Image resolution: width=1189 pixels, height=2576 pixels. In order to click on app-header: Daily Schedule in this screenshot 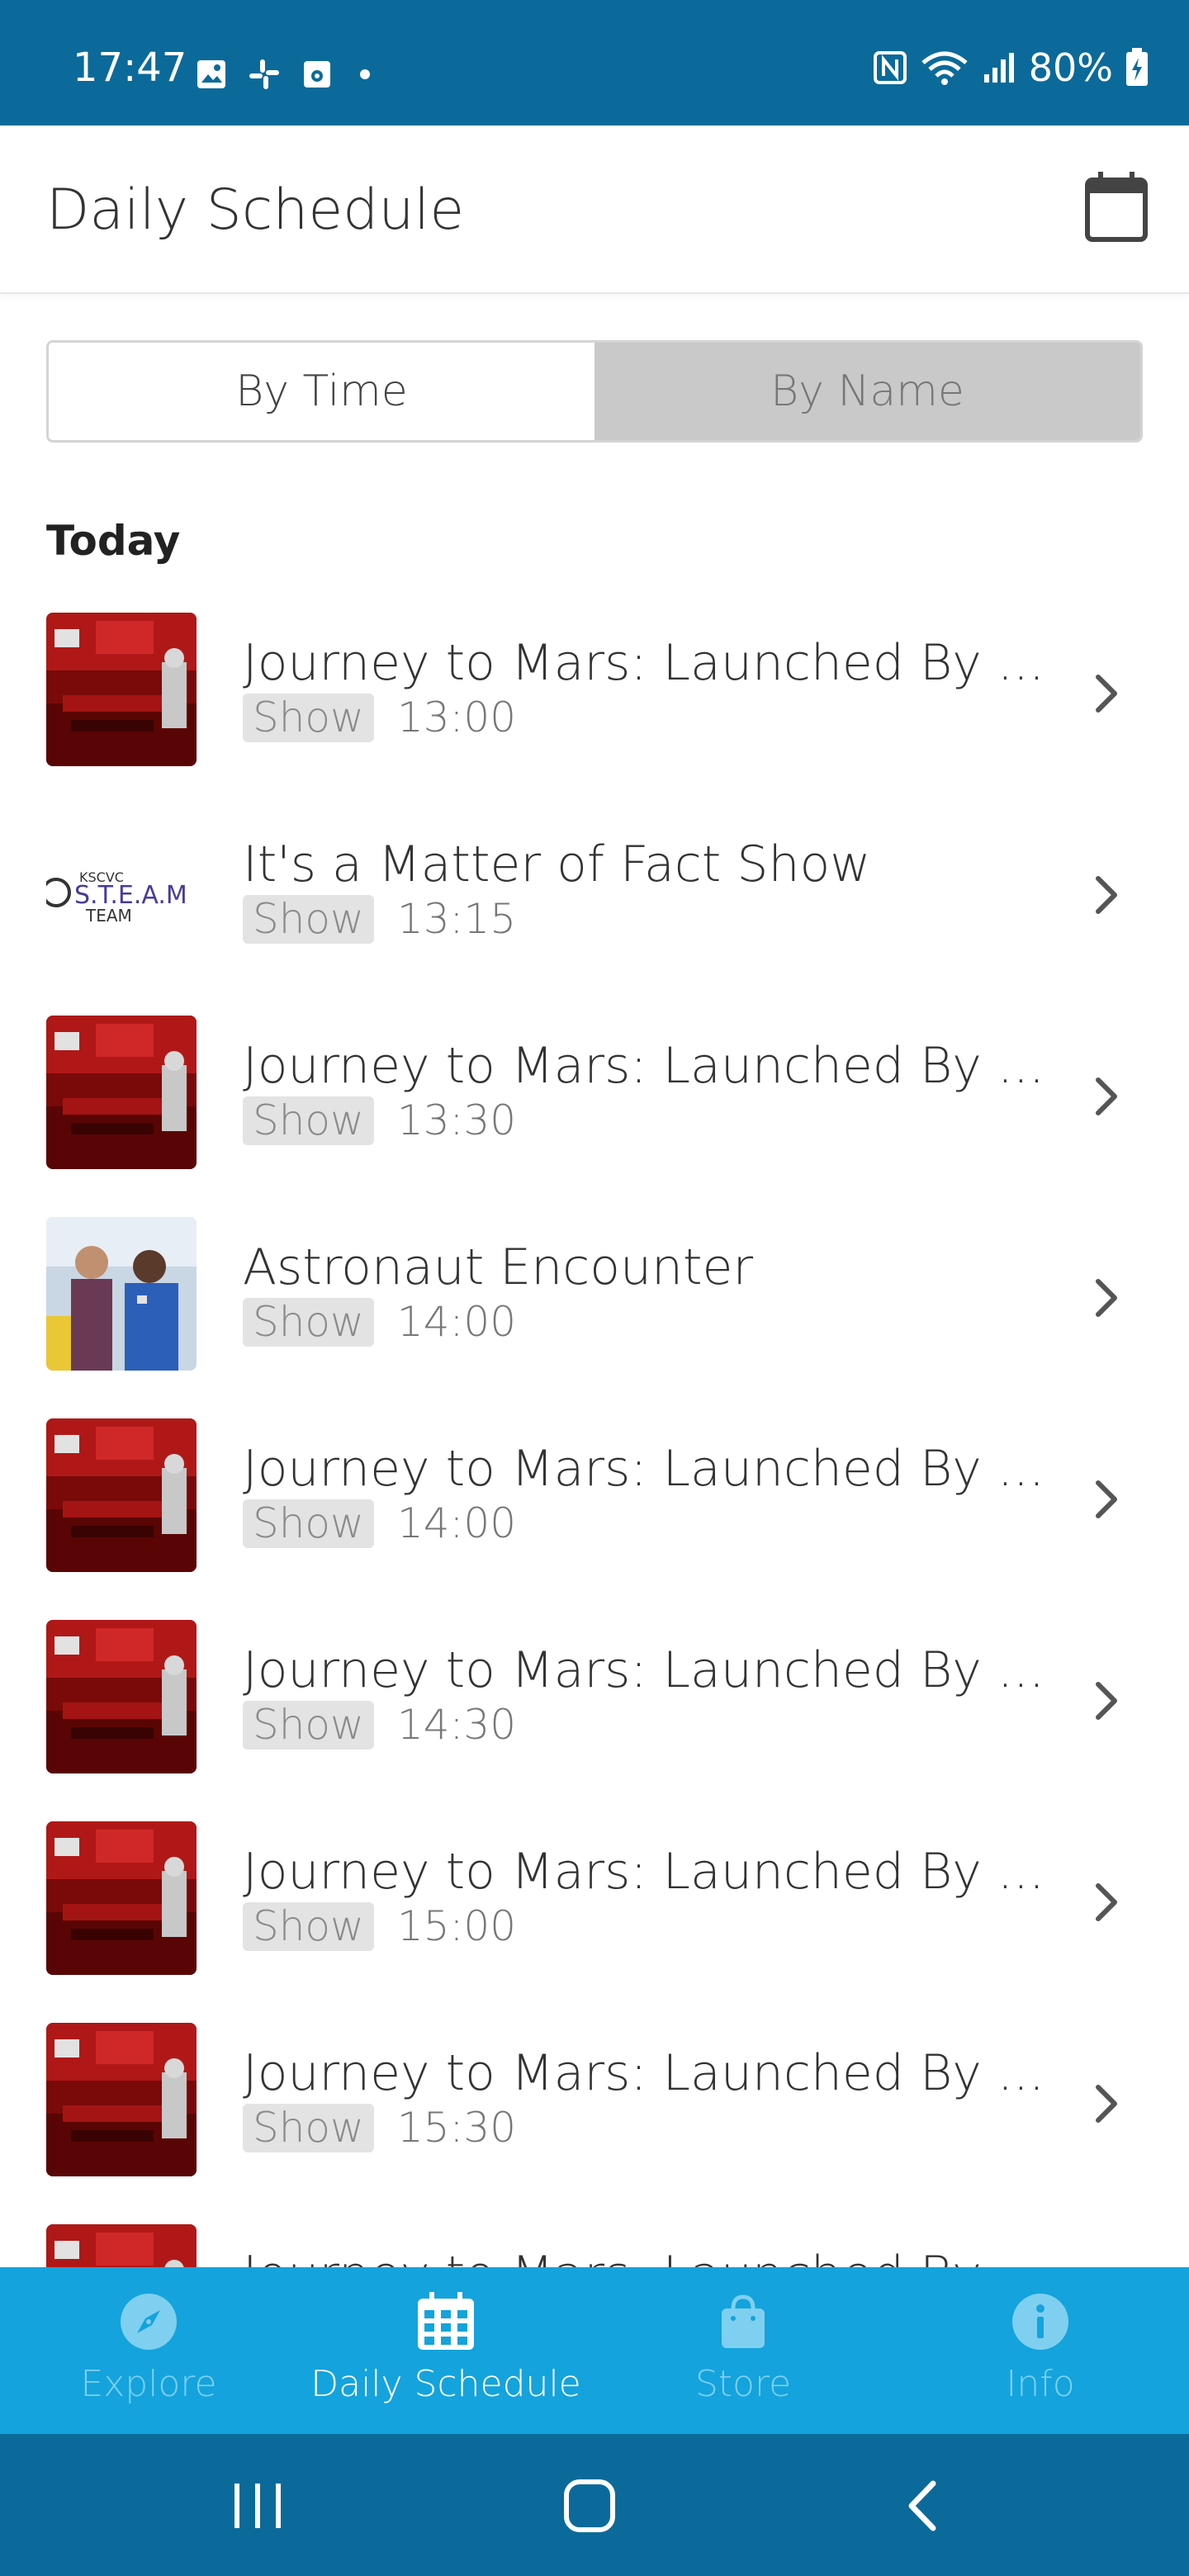, I will do `click(594, 209)`.